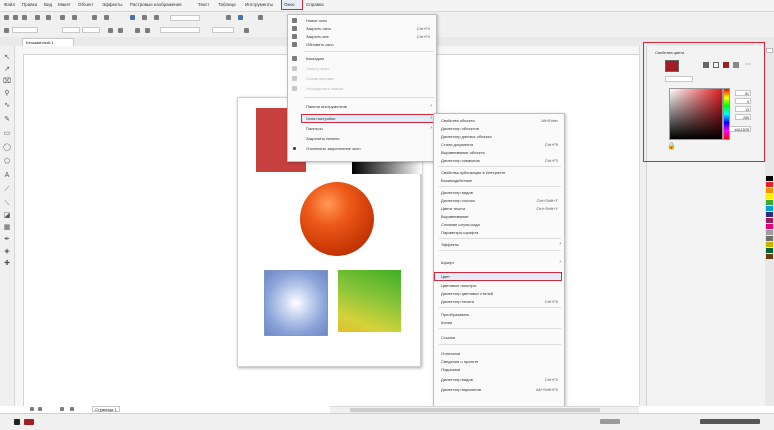 The width and height of the screenshot is (774, 430). What do you see at coordinates (499, 192) in the screenshot?
I see `menu-item-view-manager: Диспетчер видов` at bounding box center [499, 192].